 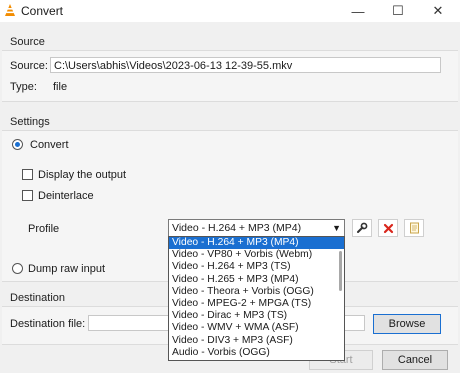 I want to click on profile-selected-value: Video - H.264 + MP3 (MP4), so click(x=237, y=228).